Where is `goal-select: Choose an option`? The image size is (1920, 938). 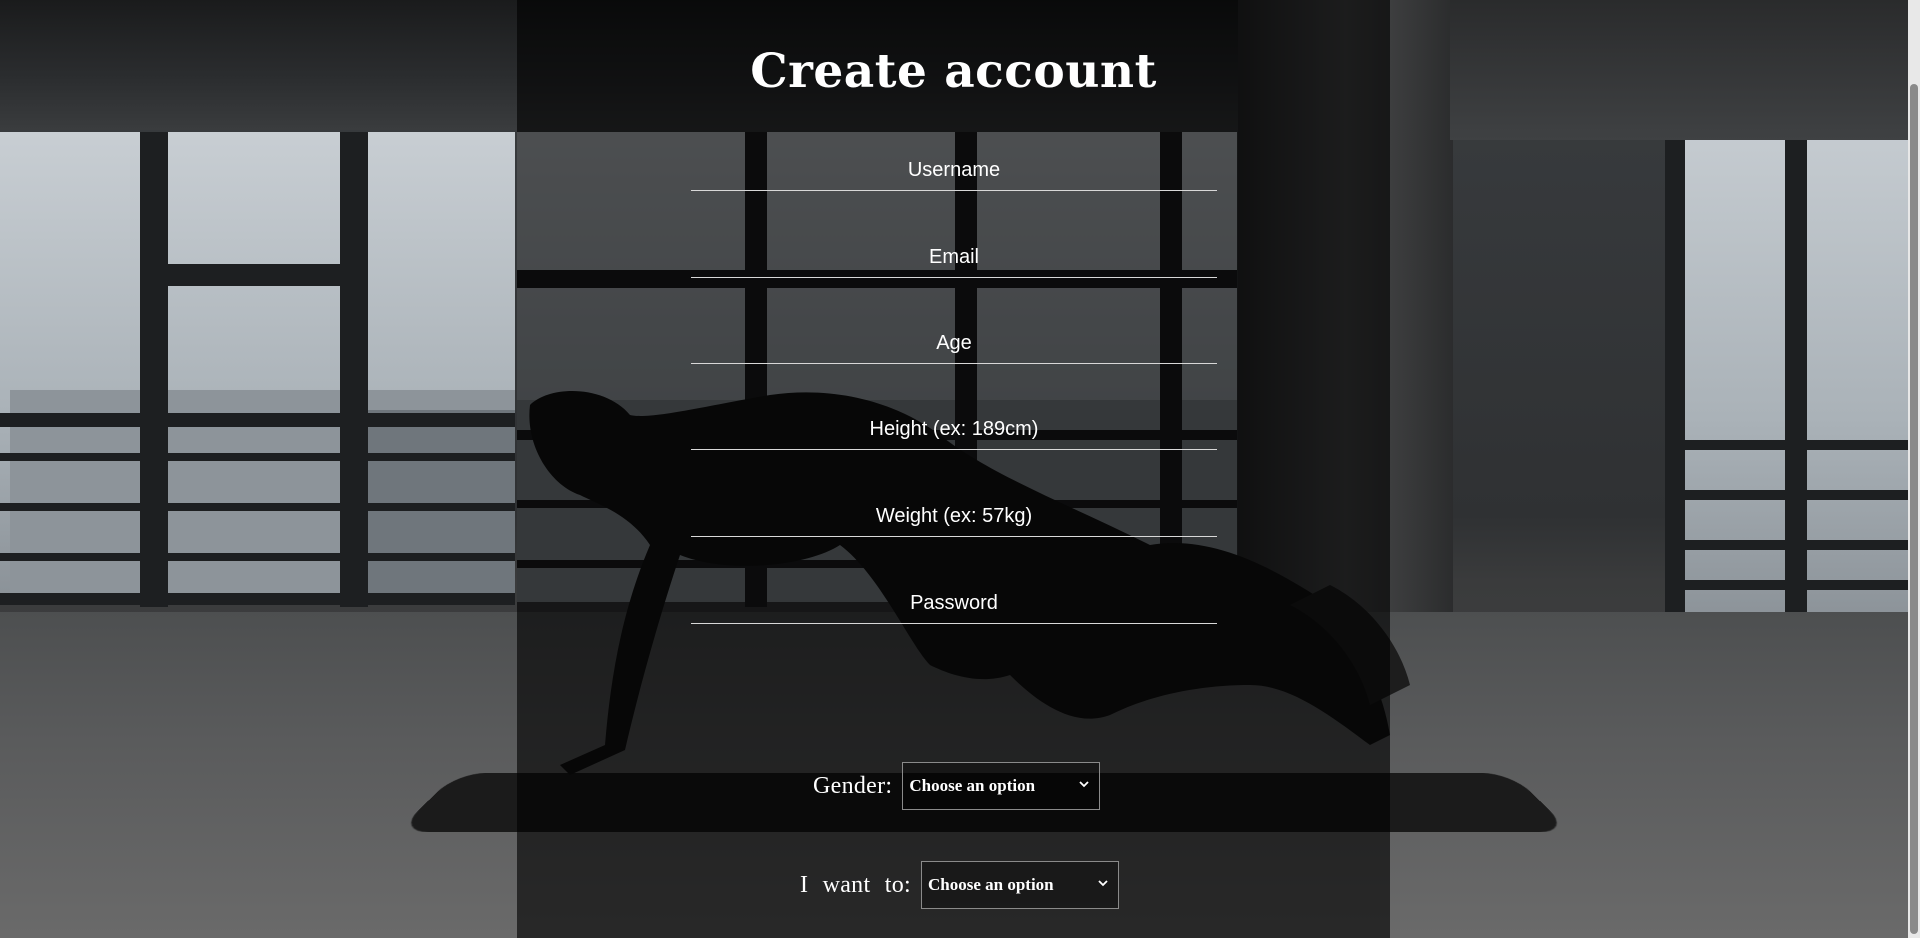 goal-select: Choose an option is located at coordinates (1019, 885).